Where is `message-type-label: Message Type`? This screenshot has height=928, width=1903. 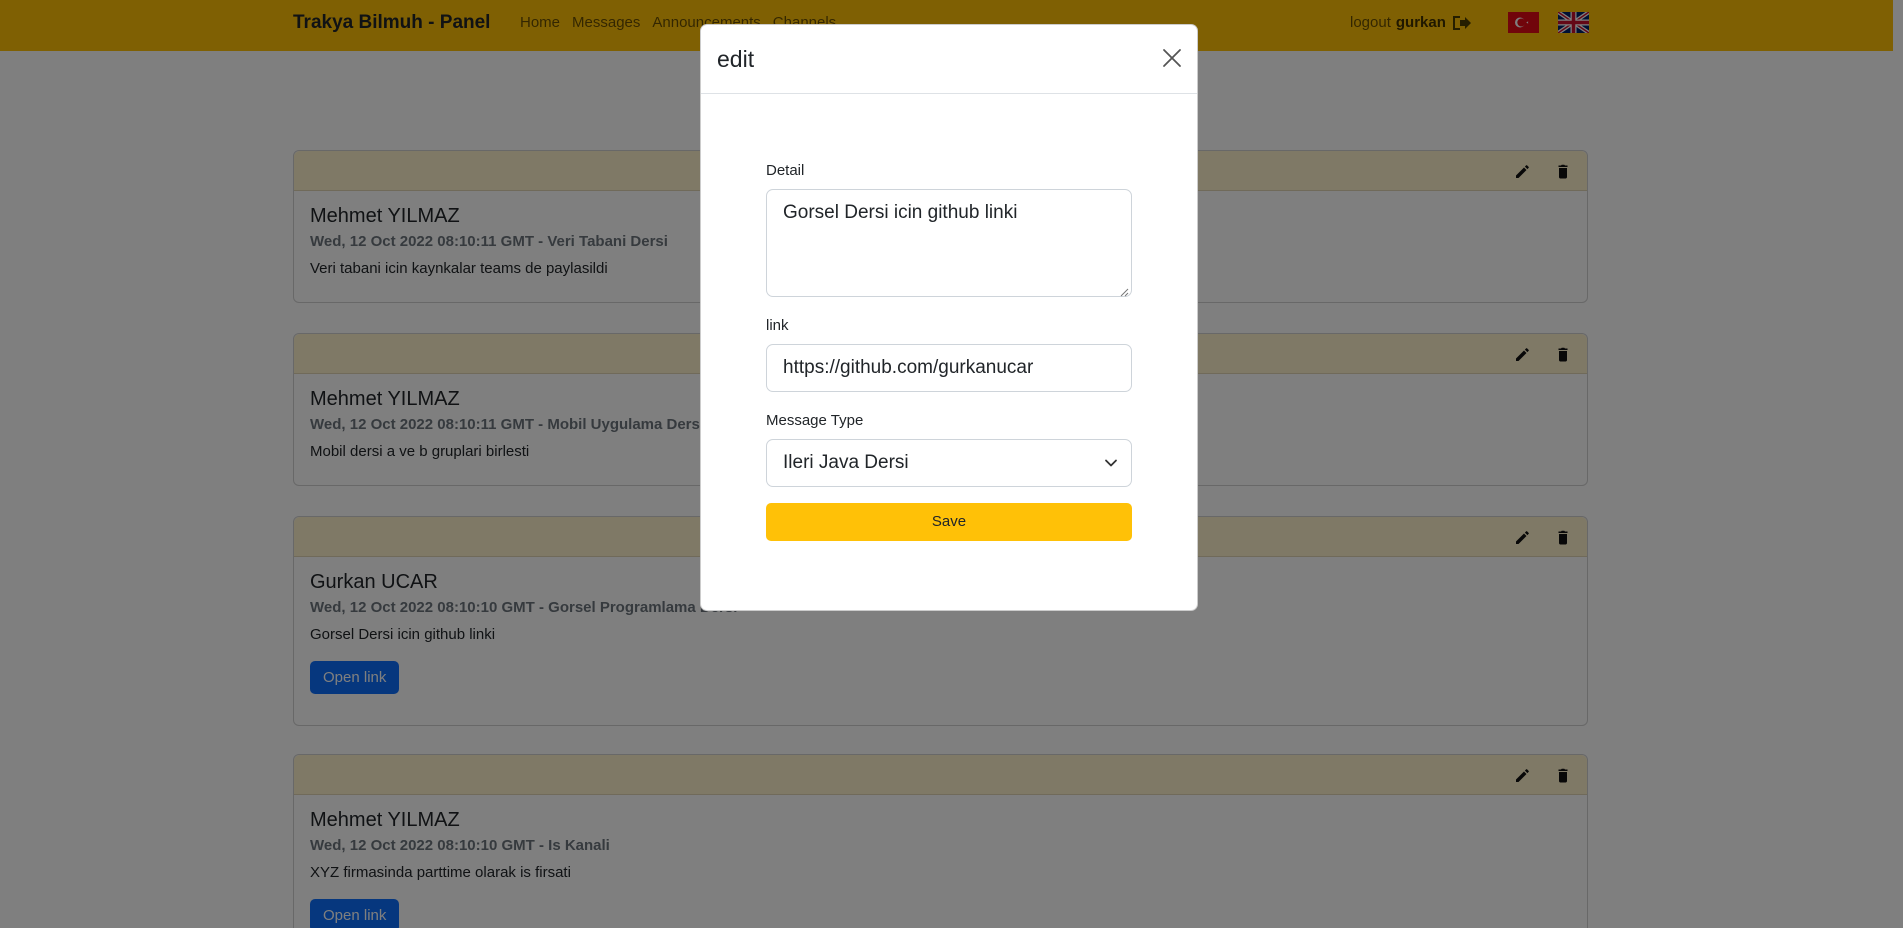
message-type-label: Message Type is located at coordinates (815, 420).